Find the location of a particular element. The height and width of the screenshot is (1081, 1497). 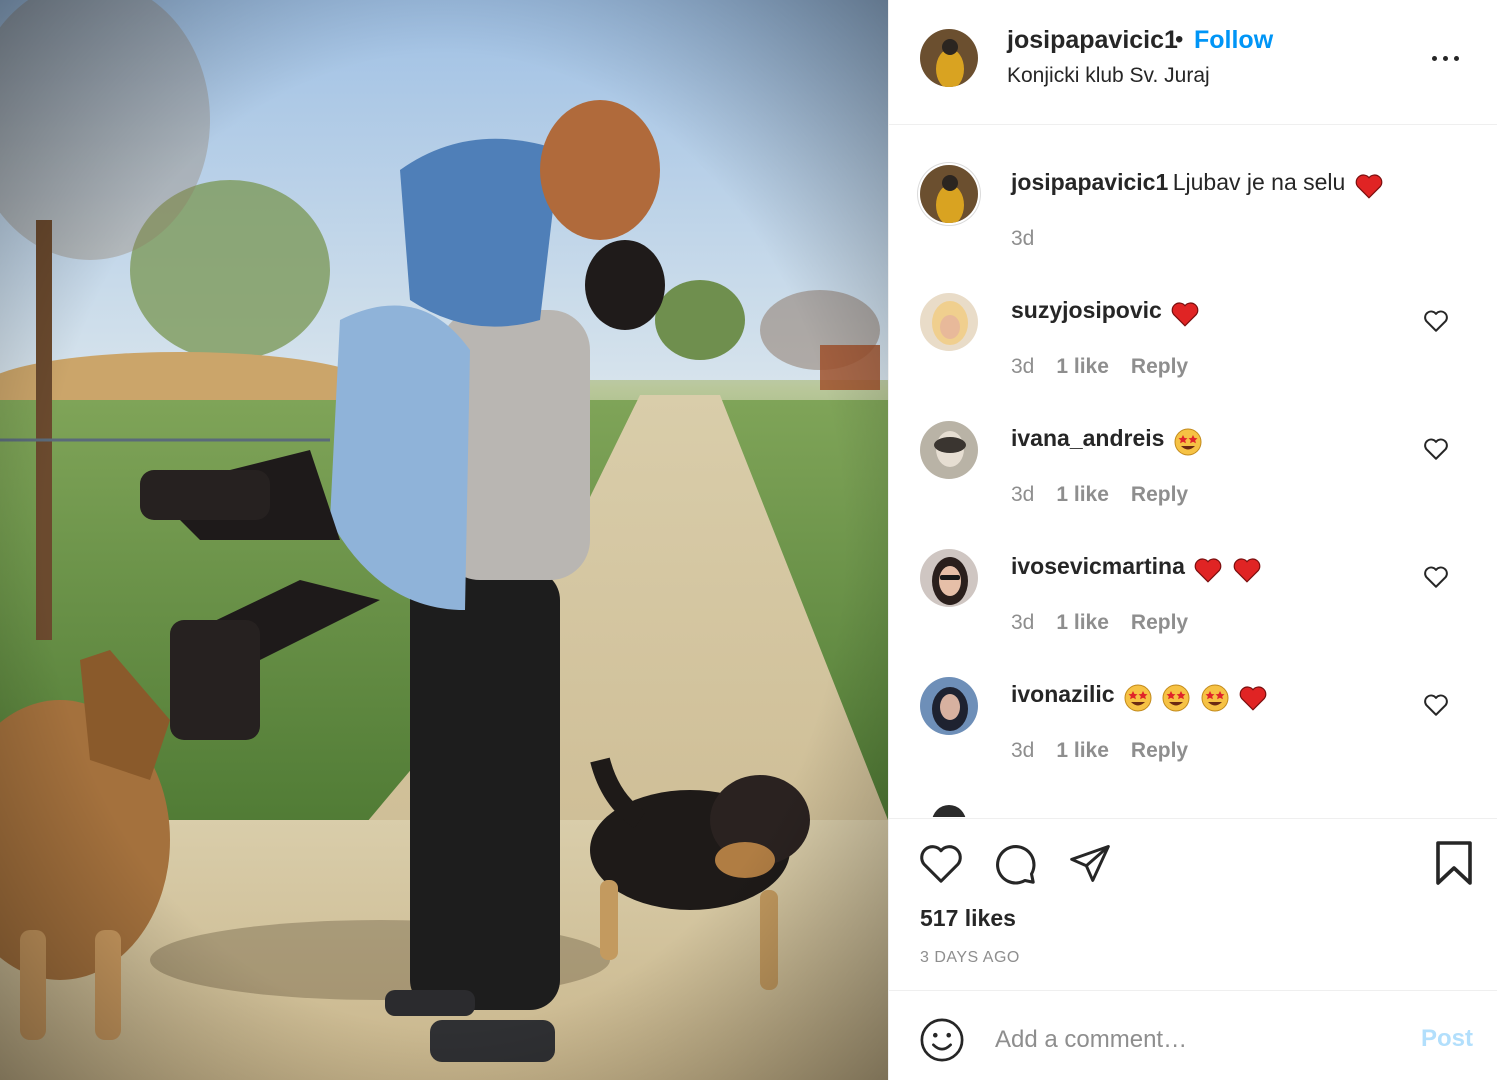

author-username: josipapavicic1 is located at coordinates (1092, 40).